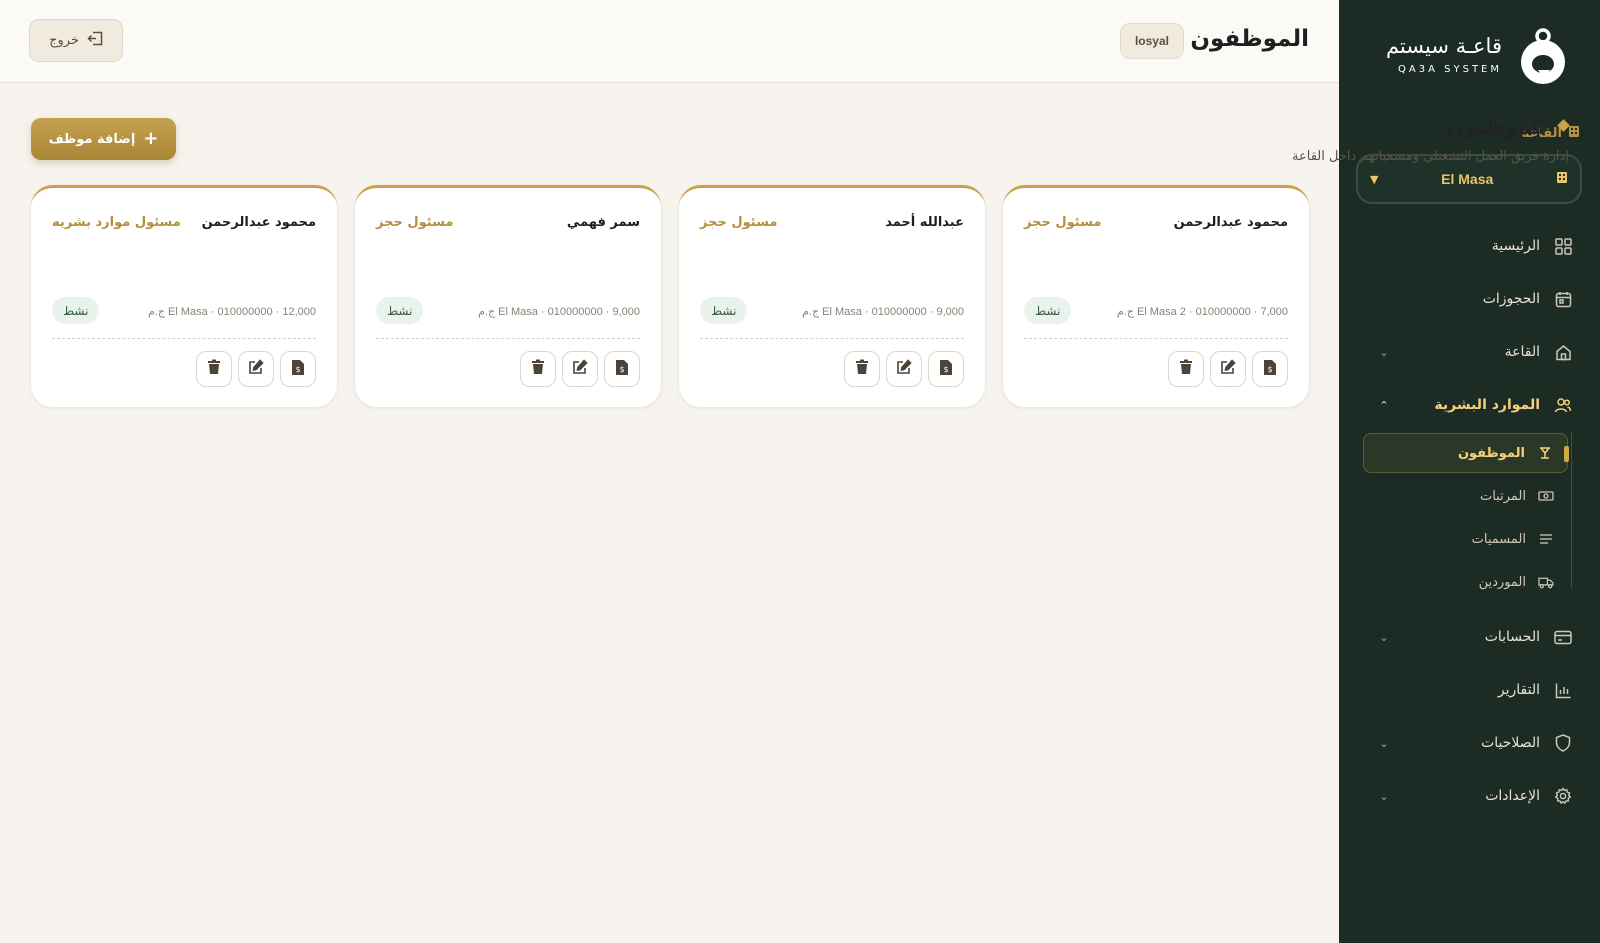  Describe the element at coordinates (1502, 582) in the screenshot. I see `sub-item-label: الموردين` at that location.